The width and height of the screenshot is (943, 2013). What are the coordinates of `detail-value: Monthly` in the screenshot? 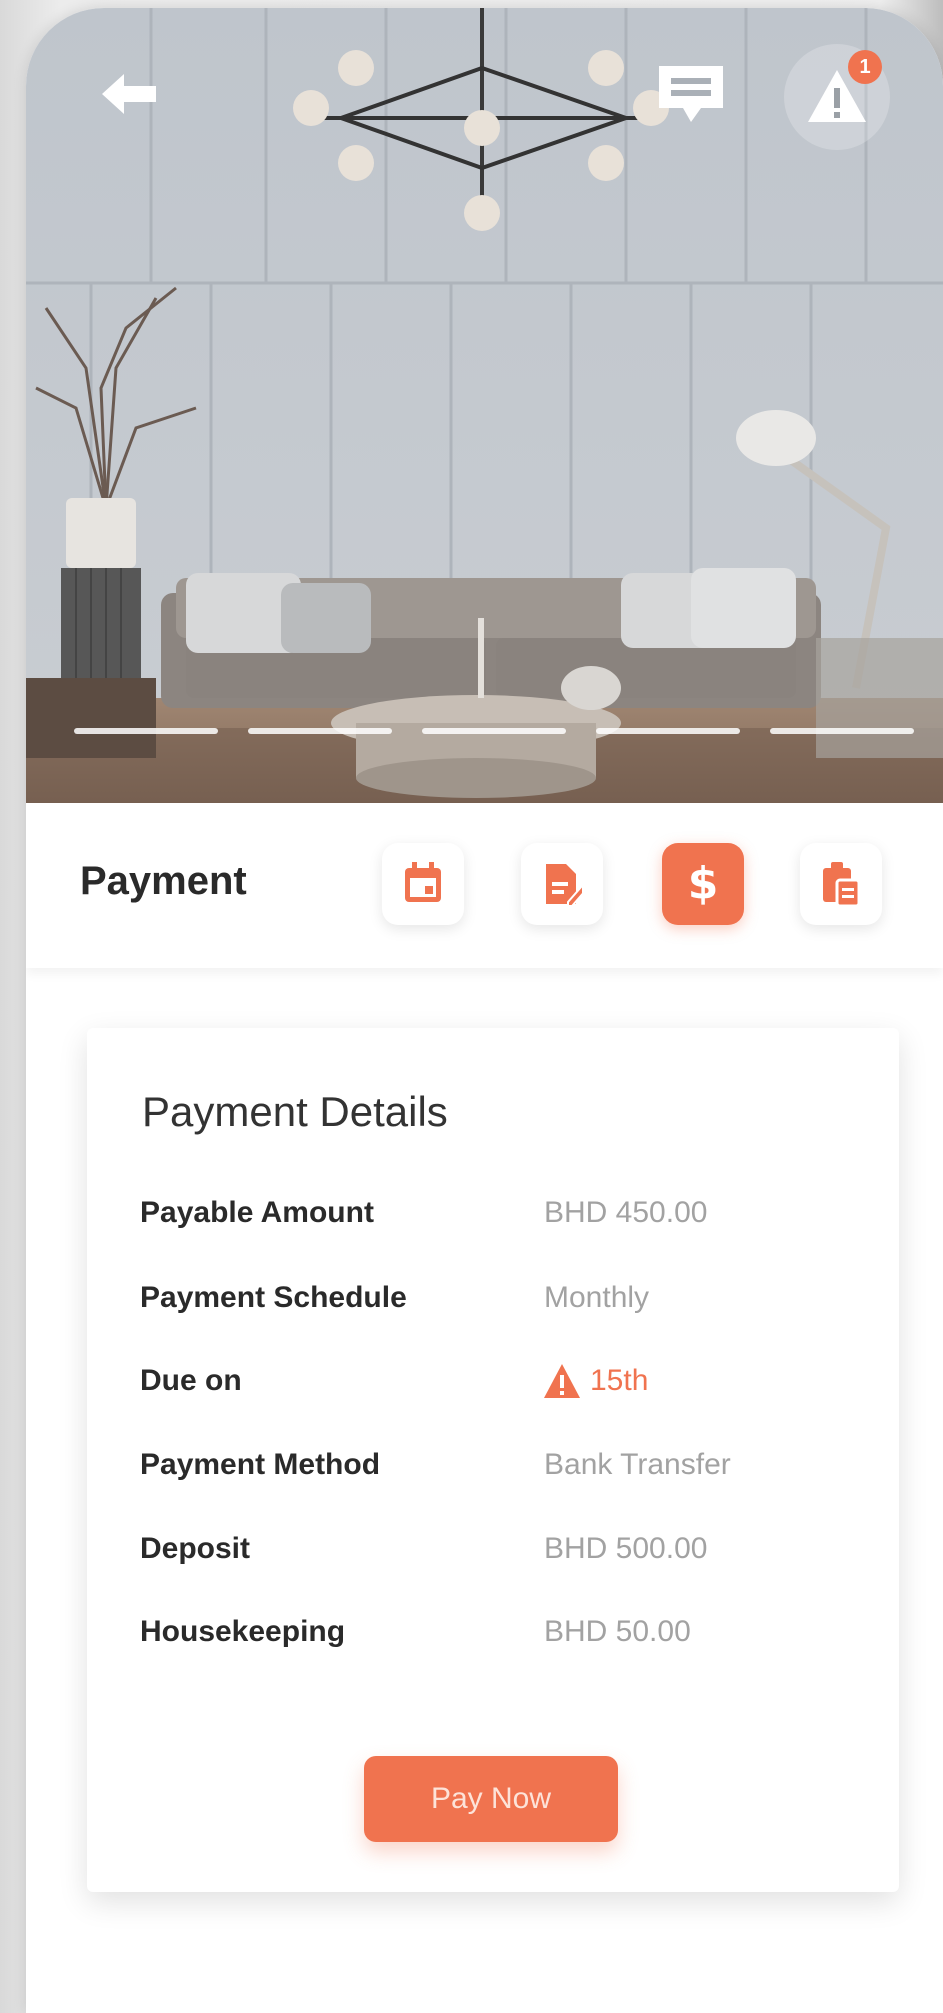 It's located at (597, 1297).